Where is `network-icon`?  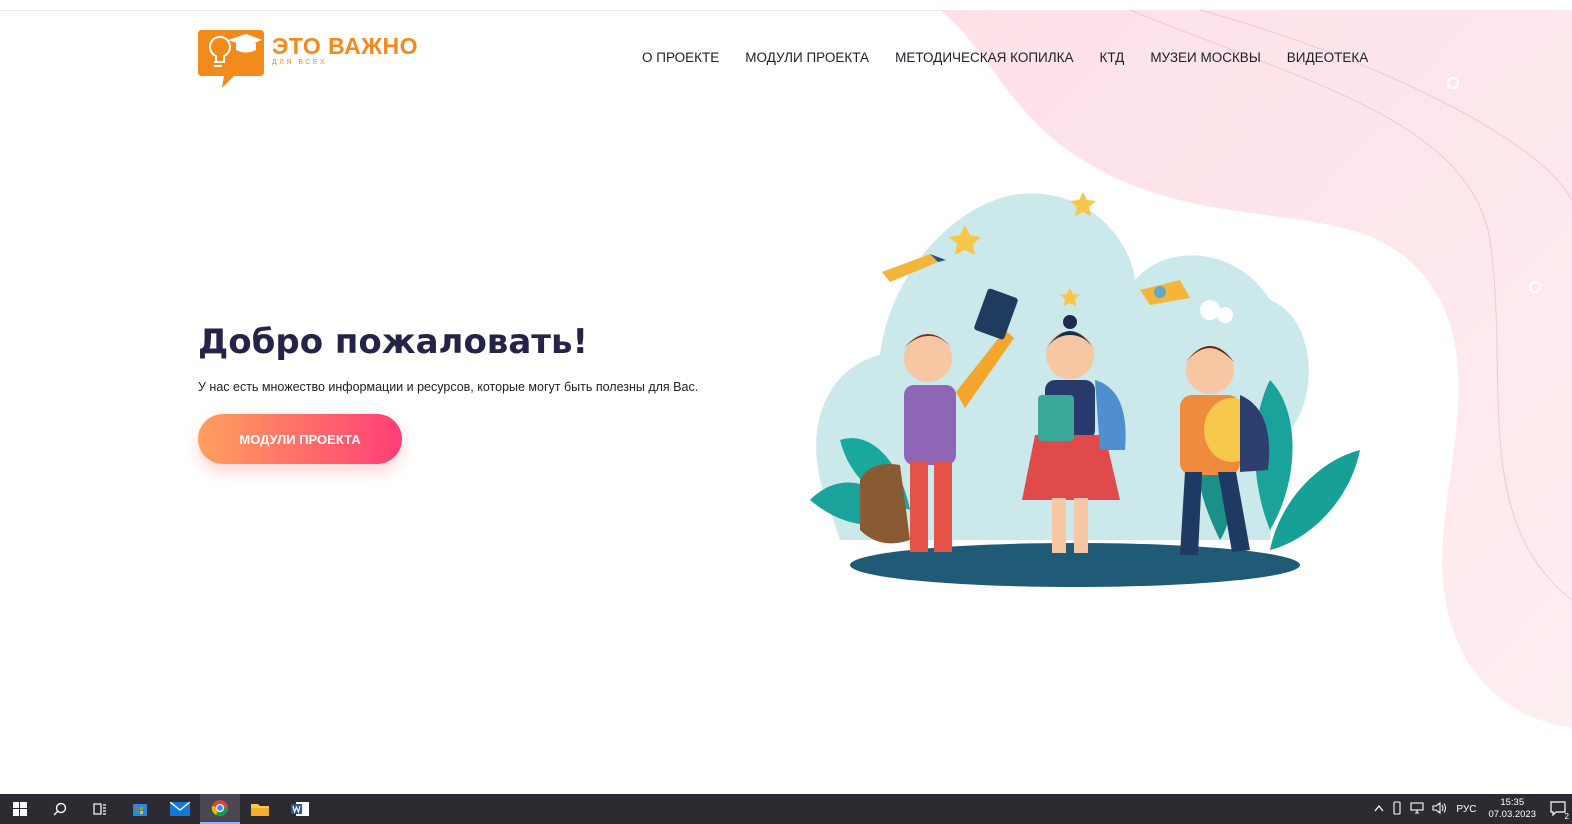 network-icon is located at coordinates (1417, 809).